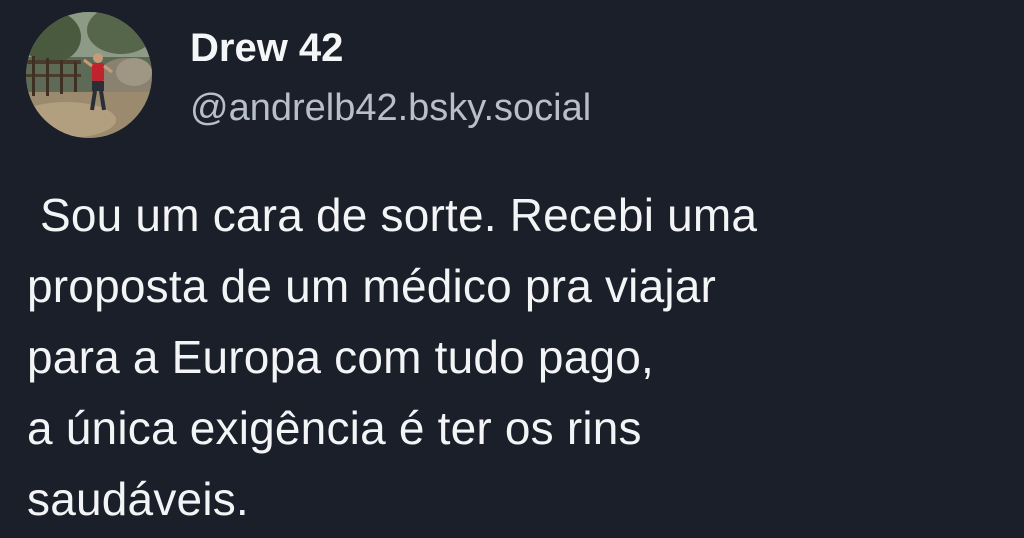 This screenshot has height=538, width=1024. I want to click on author-handle: @andrelb42.bsky.social, so click(390, 108).